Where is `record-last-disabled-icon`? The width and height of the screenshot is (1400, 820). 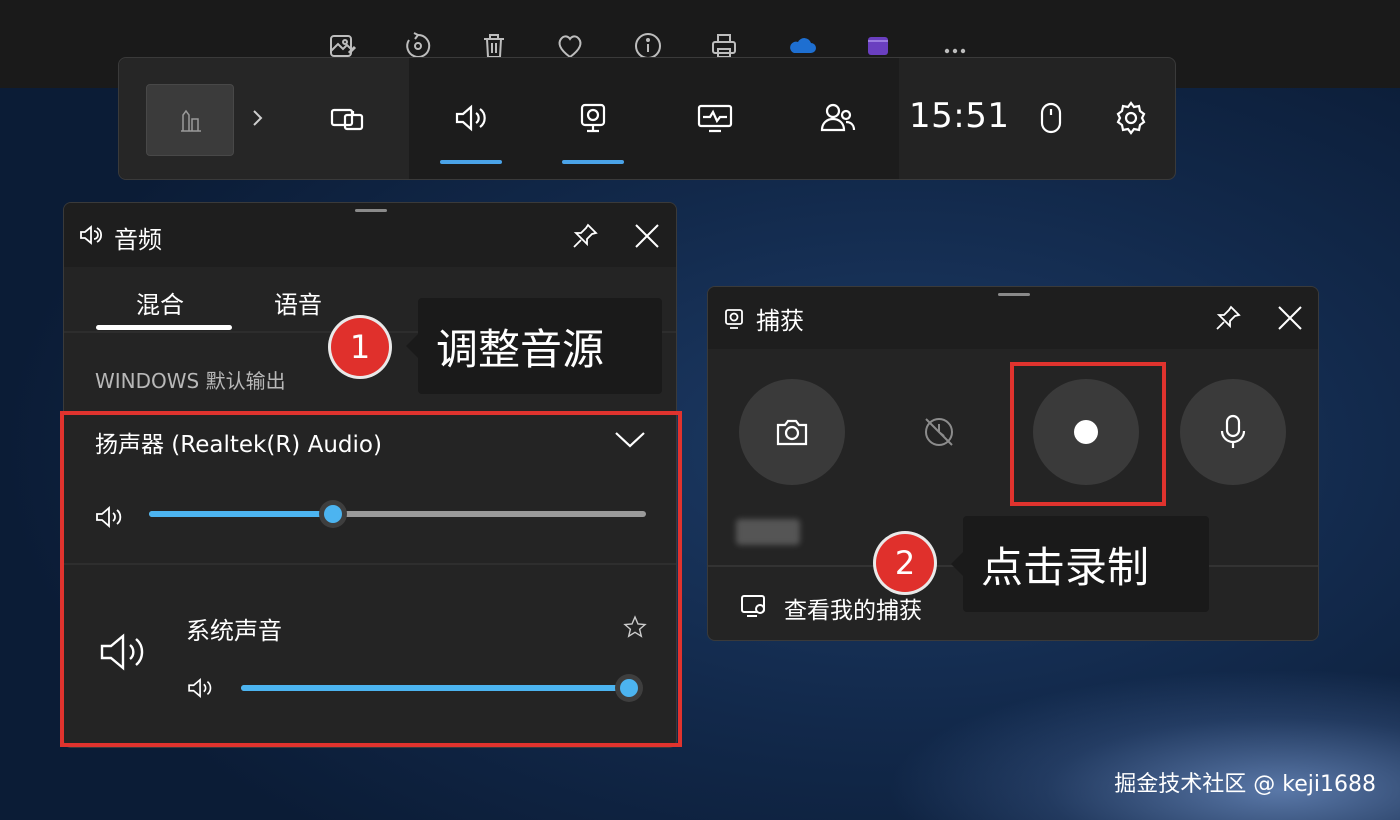
record-last-disabled-icon is located at coordinates (939, 432).